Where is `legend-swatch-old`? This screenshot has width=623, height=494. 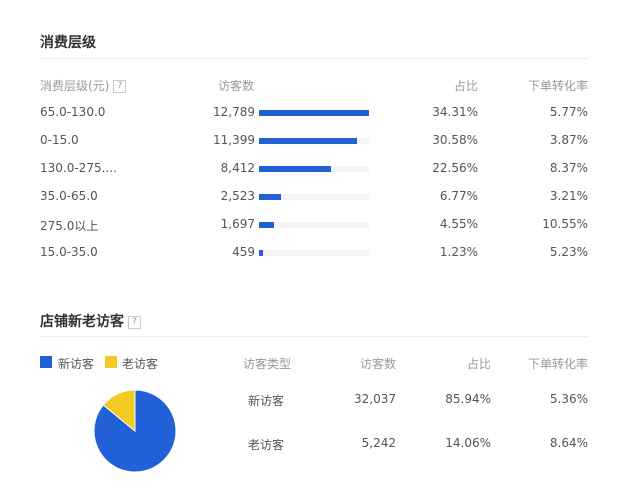
legend-swatch-old is located at coordinates (111, 362).